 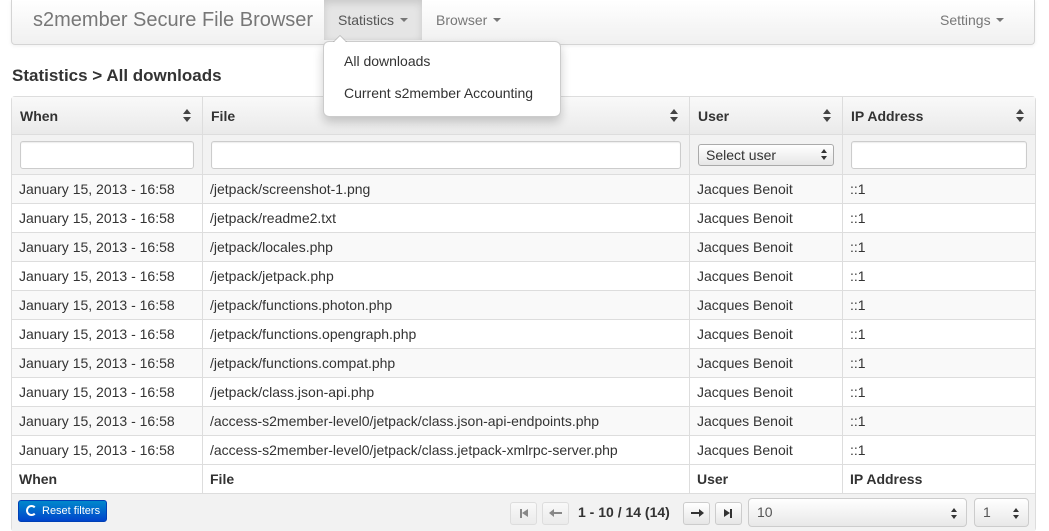 I want to click on cell-file: /jetpack/locales.php, so click(x=445, y=246).